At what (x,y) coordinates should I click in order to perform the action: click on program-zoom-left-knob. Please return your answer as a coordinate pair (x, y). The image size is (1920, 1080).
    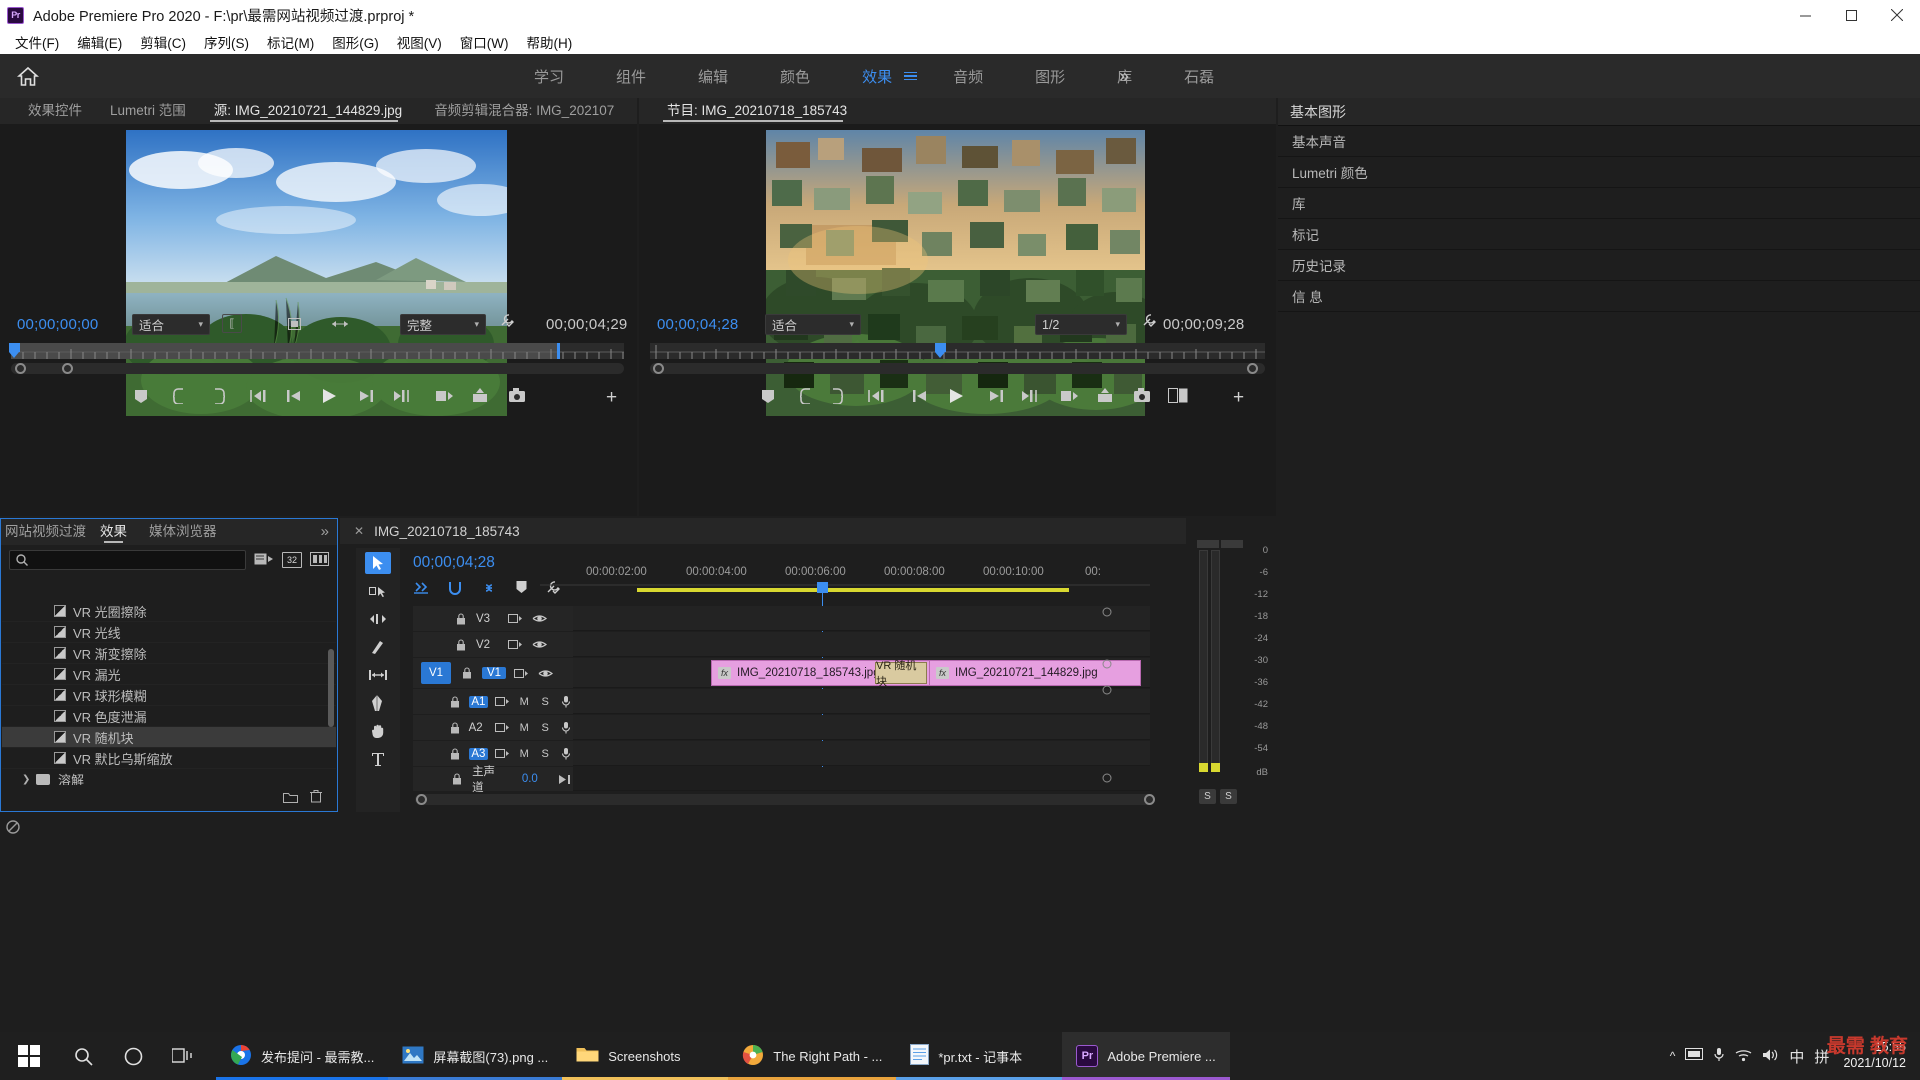
    Looking at the image, I should click on (658, 368).